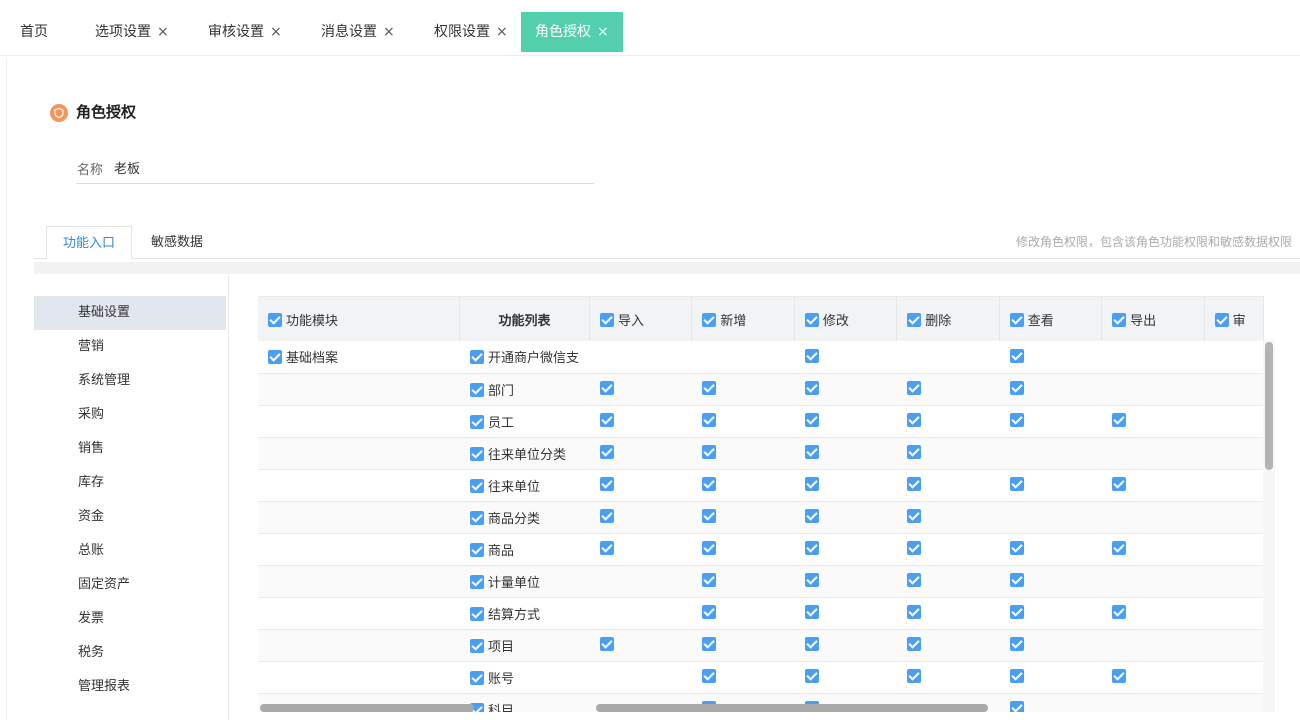  What do you see at coordinates (130, 517) in the screenshot?
I see `sidebar-item: 资金` at bounding box center [130, 517].